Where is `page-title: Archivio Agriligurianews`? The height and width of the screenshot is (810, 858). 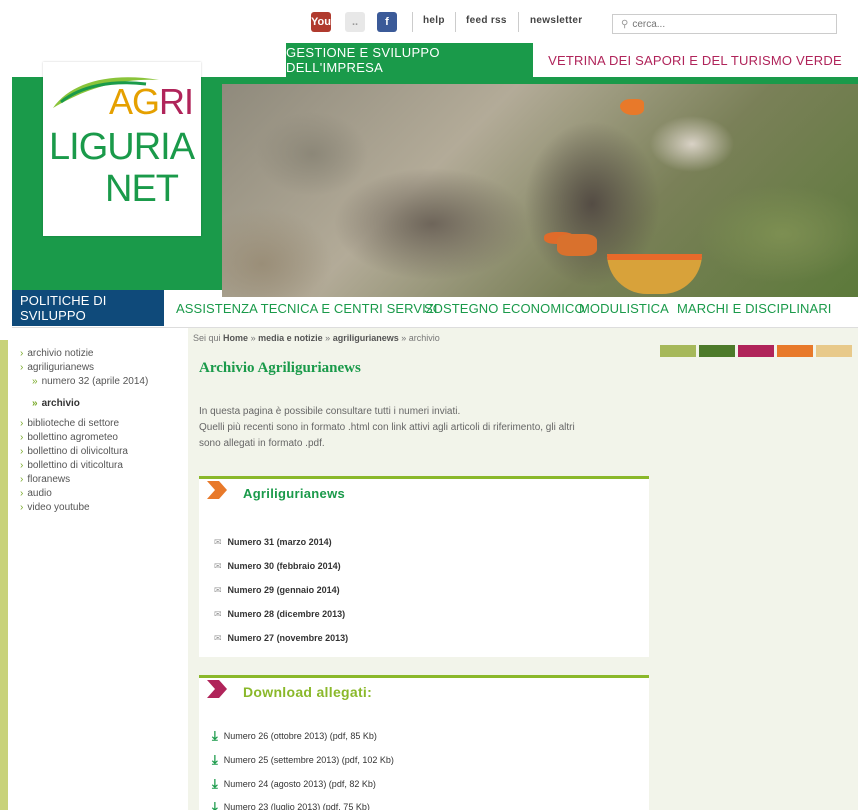 page-title: Archivio Agriligurianews is located at coordinates (280, 368).